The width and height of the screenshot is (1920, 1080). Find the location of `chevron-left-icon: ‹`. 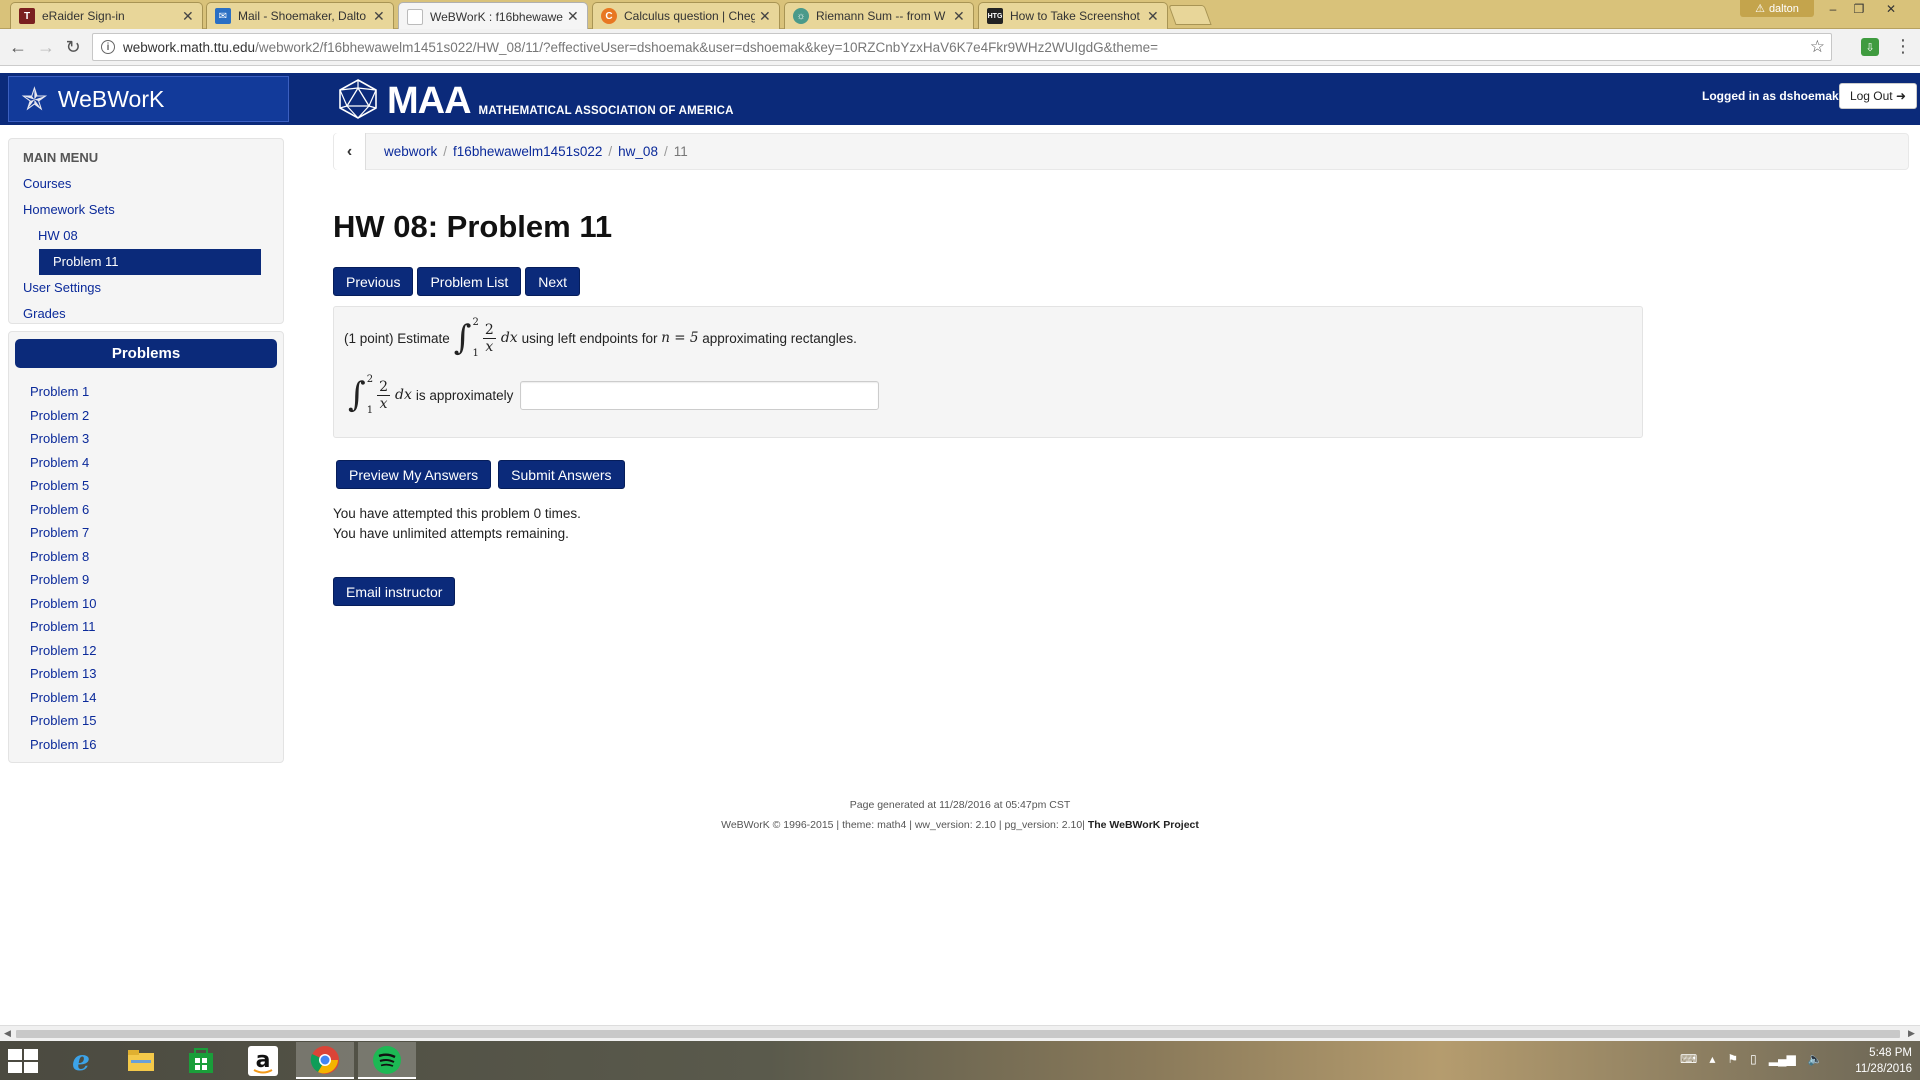

chevron-left-icon: ‹ is located at coordinates (350, 151).